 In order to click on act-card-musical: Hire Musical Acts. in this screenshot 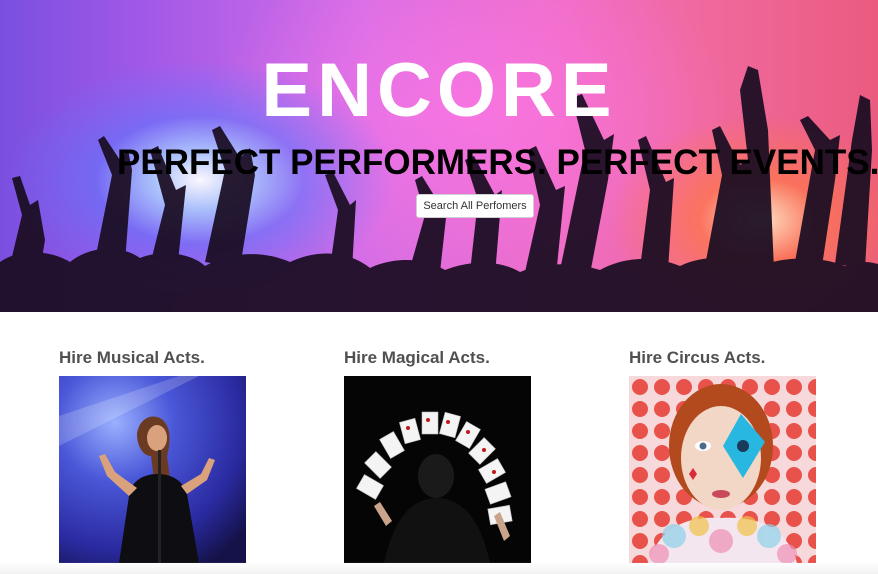, I will do `click(174, 455)`.